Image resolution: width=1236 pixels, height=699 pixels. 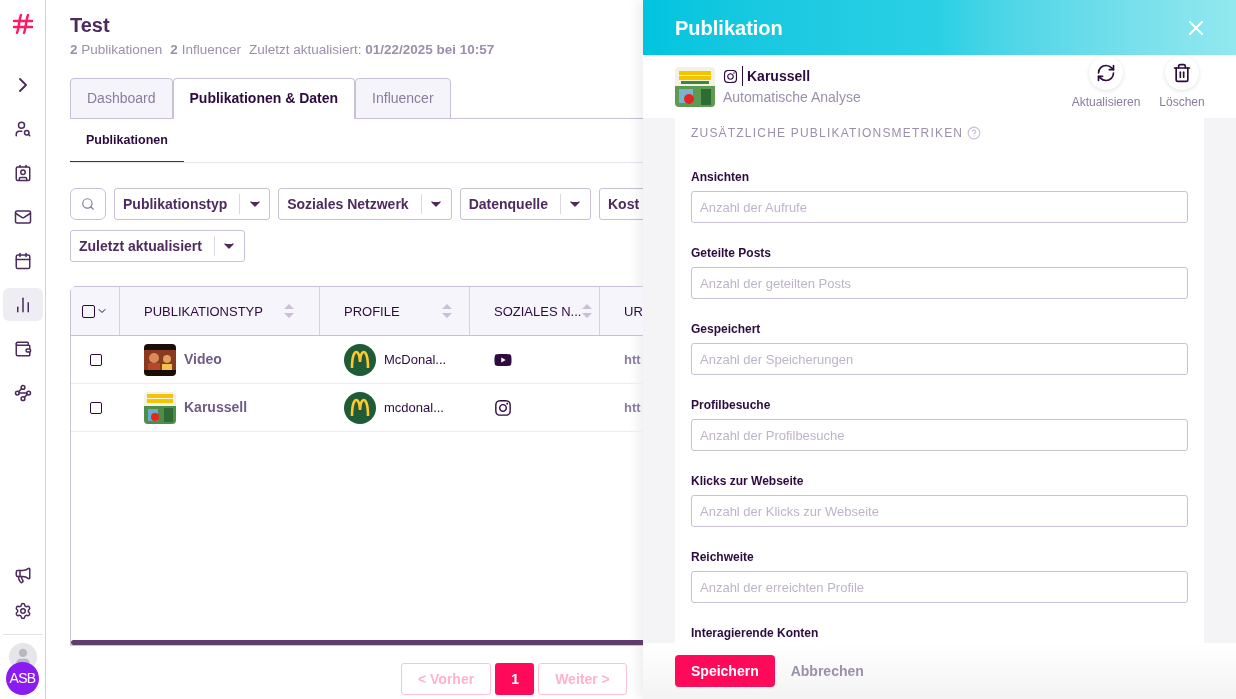 I want to click on filter-dropdown: Soziales Netzwerk, so click(x=365, y=204).